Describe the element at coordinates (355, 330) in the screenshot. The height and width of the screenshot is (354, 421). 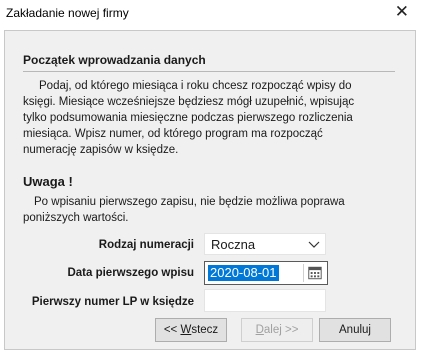
I see `cancel-button: Anuluj` at that location.